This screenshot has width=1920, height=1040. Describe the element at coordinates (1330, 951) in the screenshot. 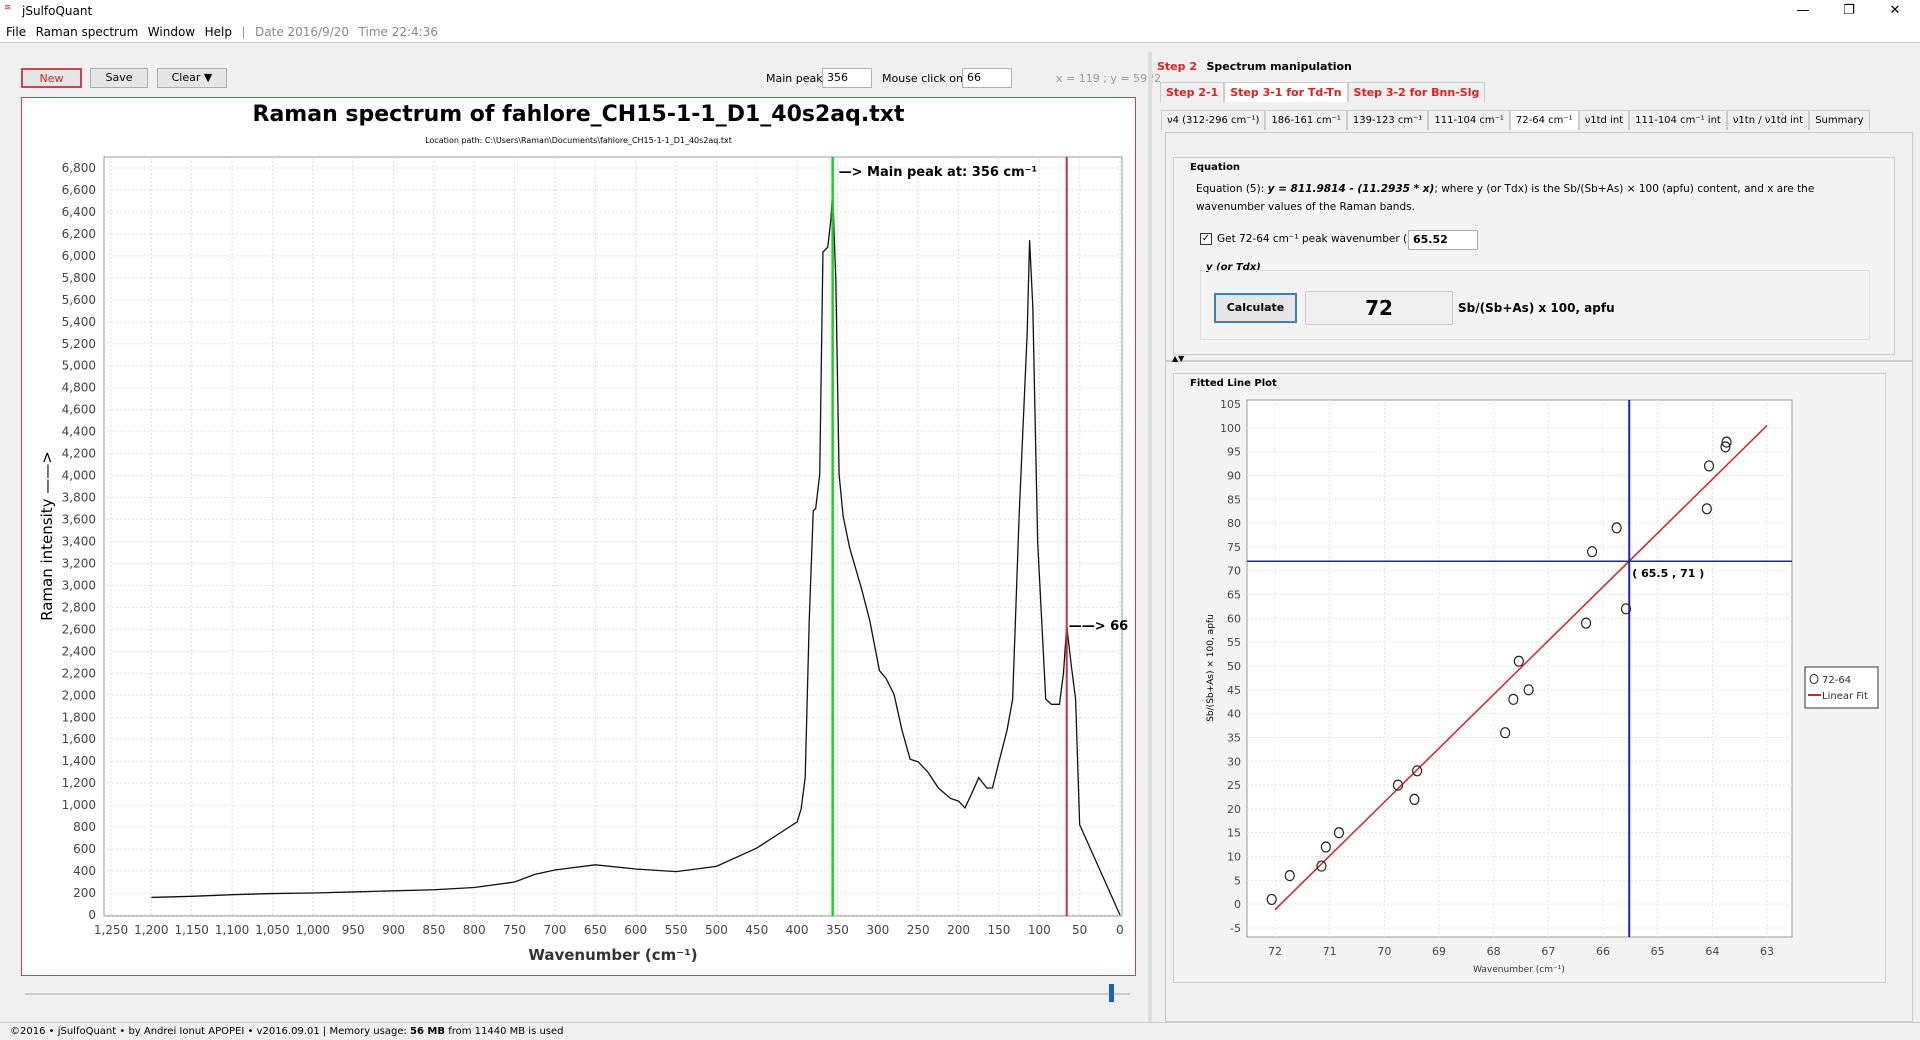

I see `x-tick-label: 71` at that location.